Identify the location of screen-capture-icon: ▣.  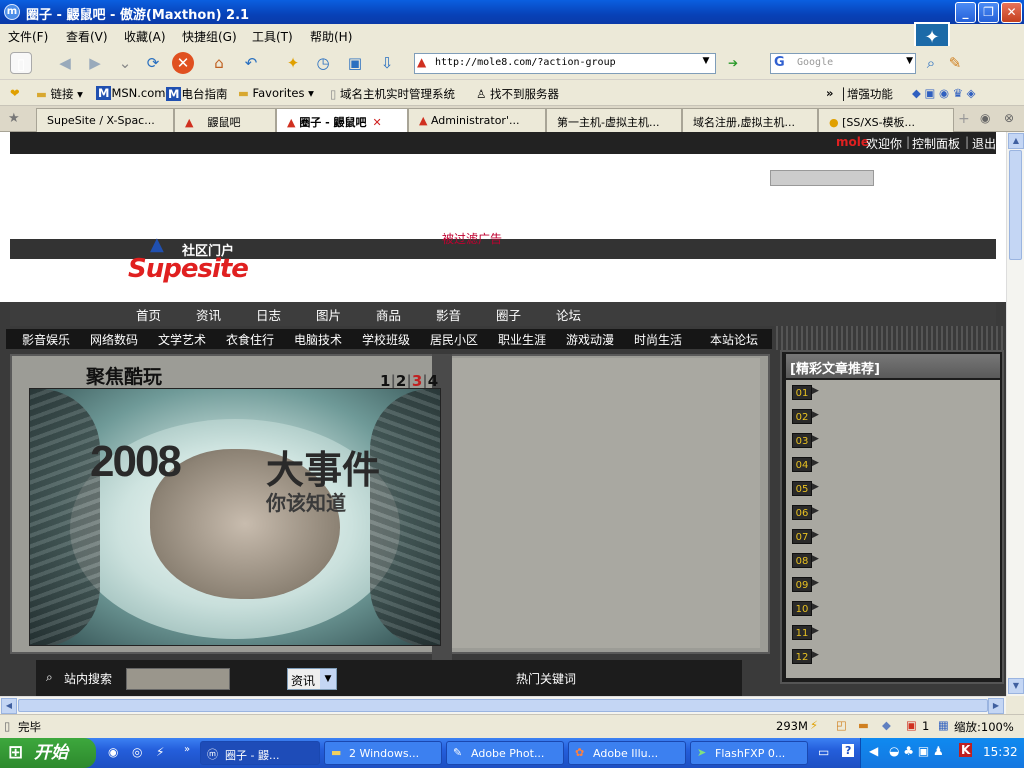
(355, 63).